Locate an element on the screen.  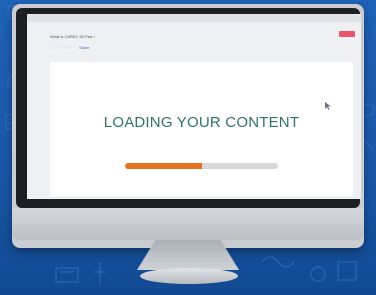
status-badge is located at coordinates (347, 34).